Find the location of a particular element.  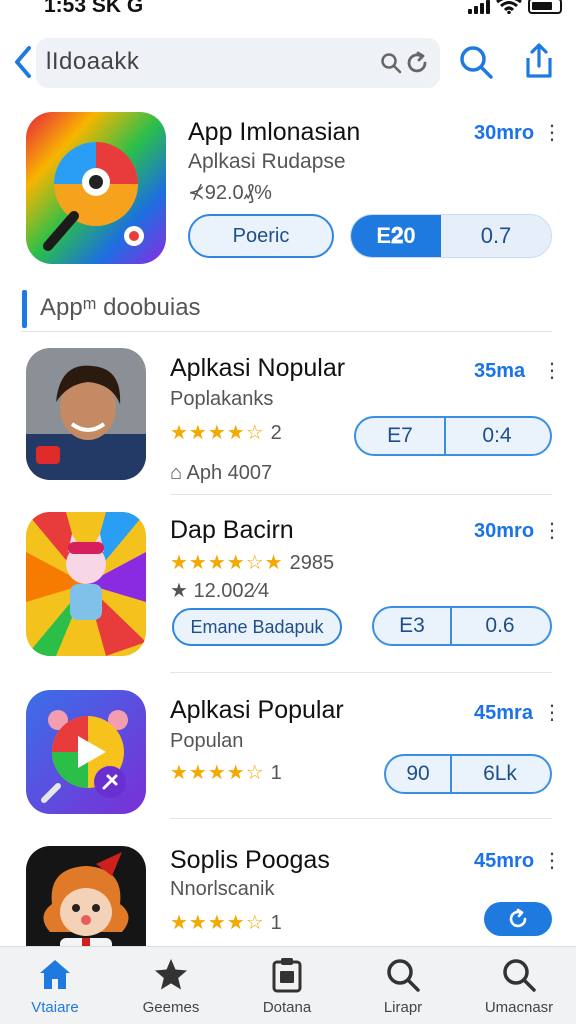

app-title: Dap Bacirn is located at coordinates (232, 530).